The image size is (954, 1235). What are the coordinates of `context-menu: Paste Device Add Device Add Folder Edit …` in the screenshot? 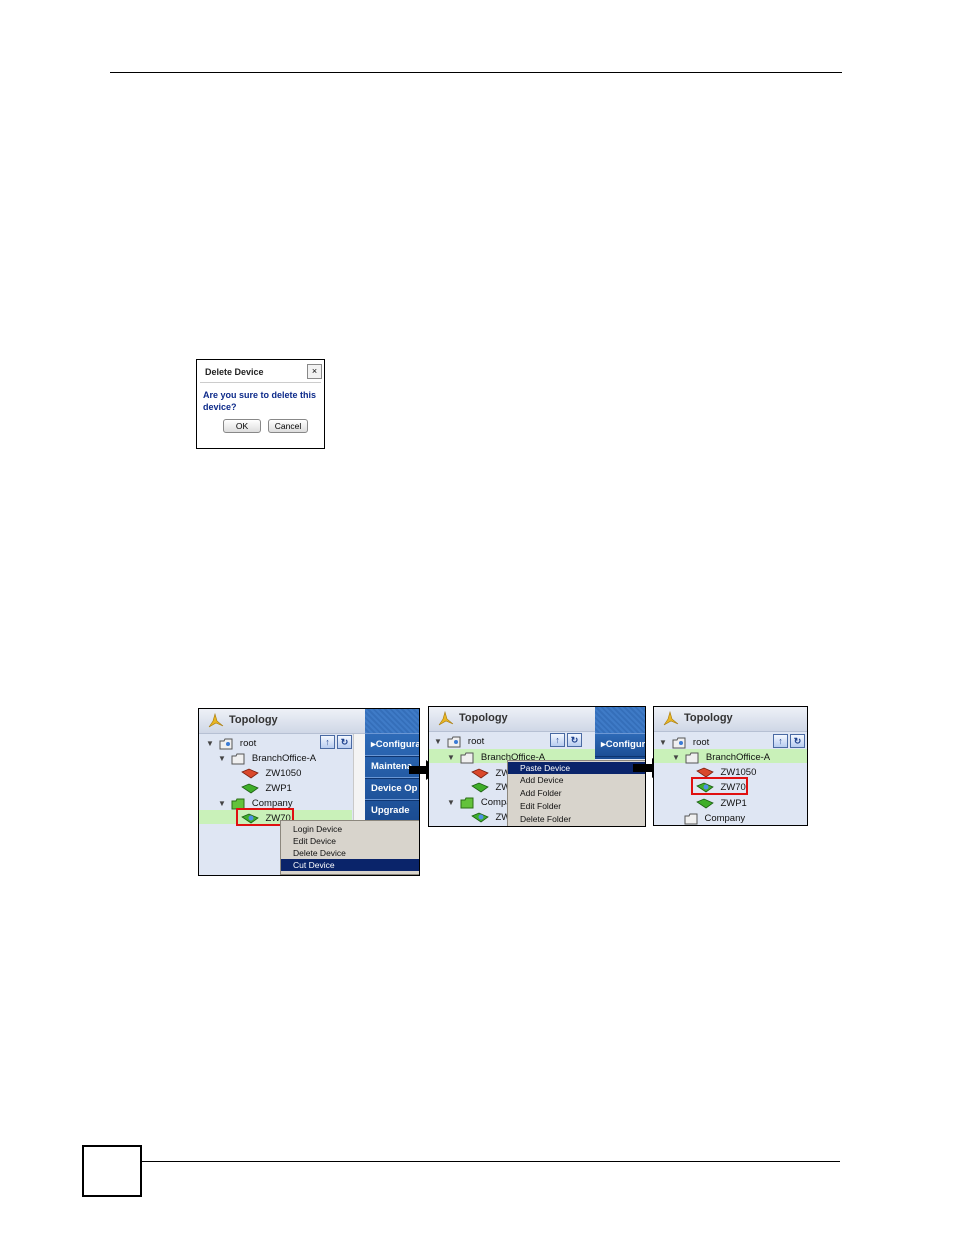 It's located at (576, 793).